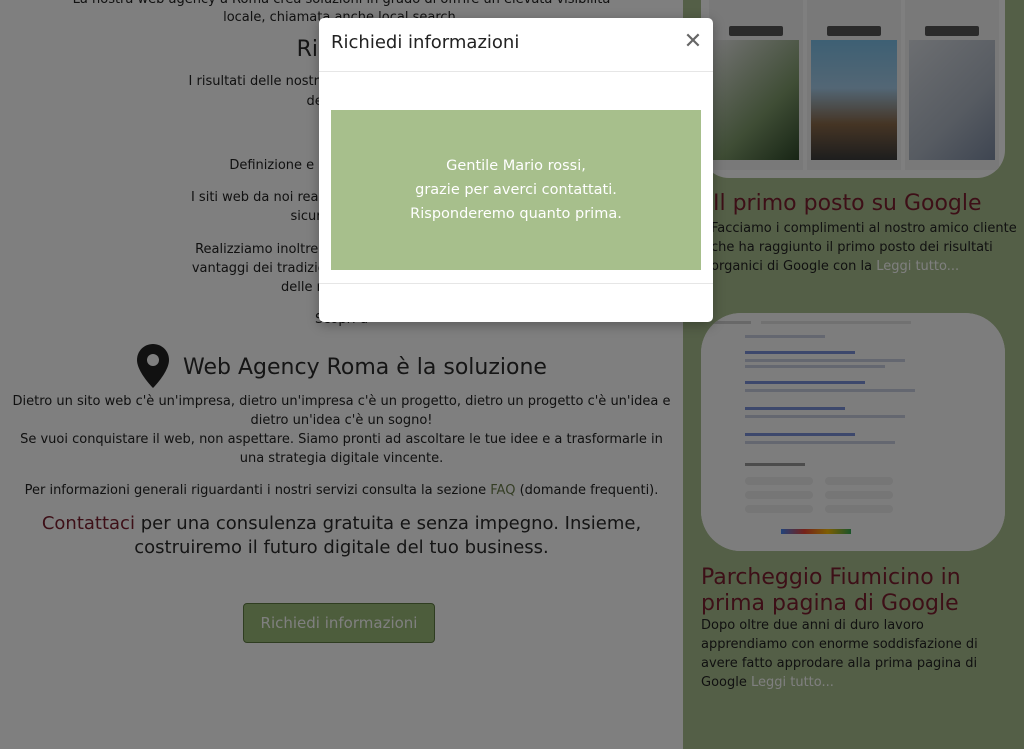 This screenshot has height=749, width=1024. I want to click on modal-header-divider, so click(516, 71).